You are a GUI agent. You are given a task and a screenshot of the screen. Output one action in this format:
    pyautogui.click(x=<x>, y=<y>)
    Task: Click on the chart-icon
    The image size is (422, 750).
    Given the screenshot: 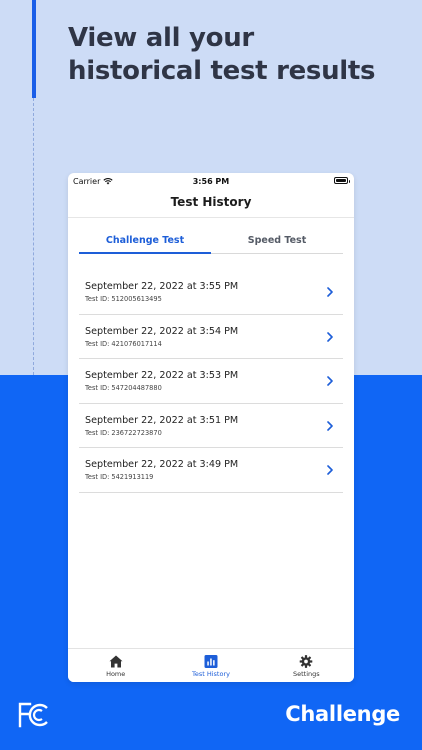 What is the action you would take?
    pyautogui.click(x=211, y=661)
    